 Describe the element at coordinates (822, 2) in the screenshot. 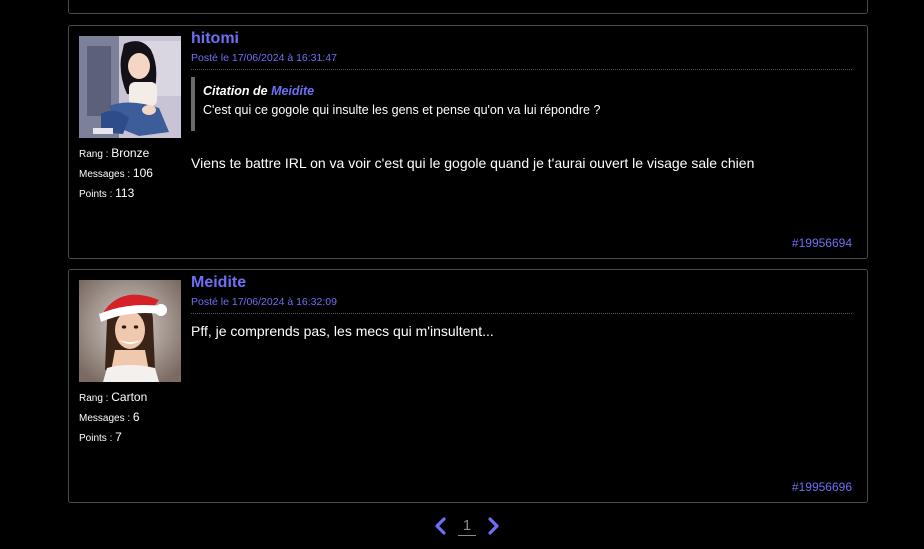

I see `post-permalink: #19956691` at that location.